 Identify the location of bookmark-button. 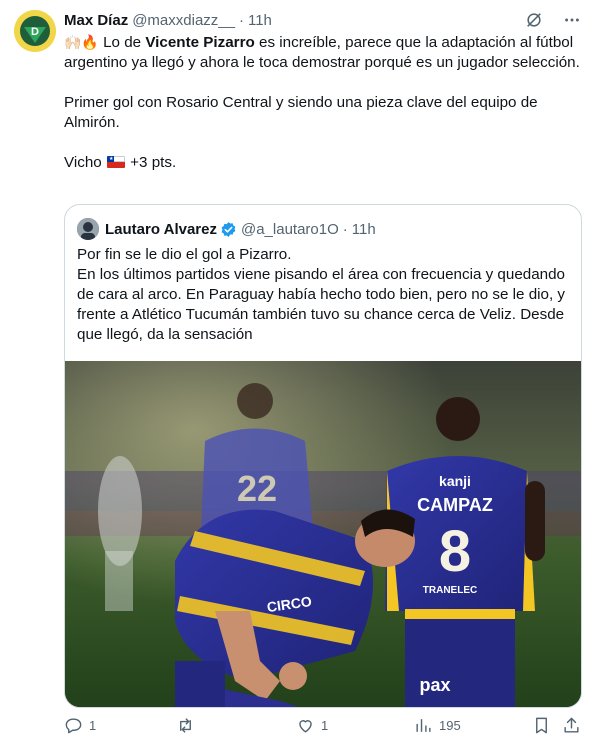
(541, 725).